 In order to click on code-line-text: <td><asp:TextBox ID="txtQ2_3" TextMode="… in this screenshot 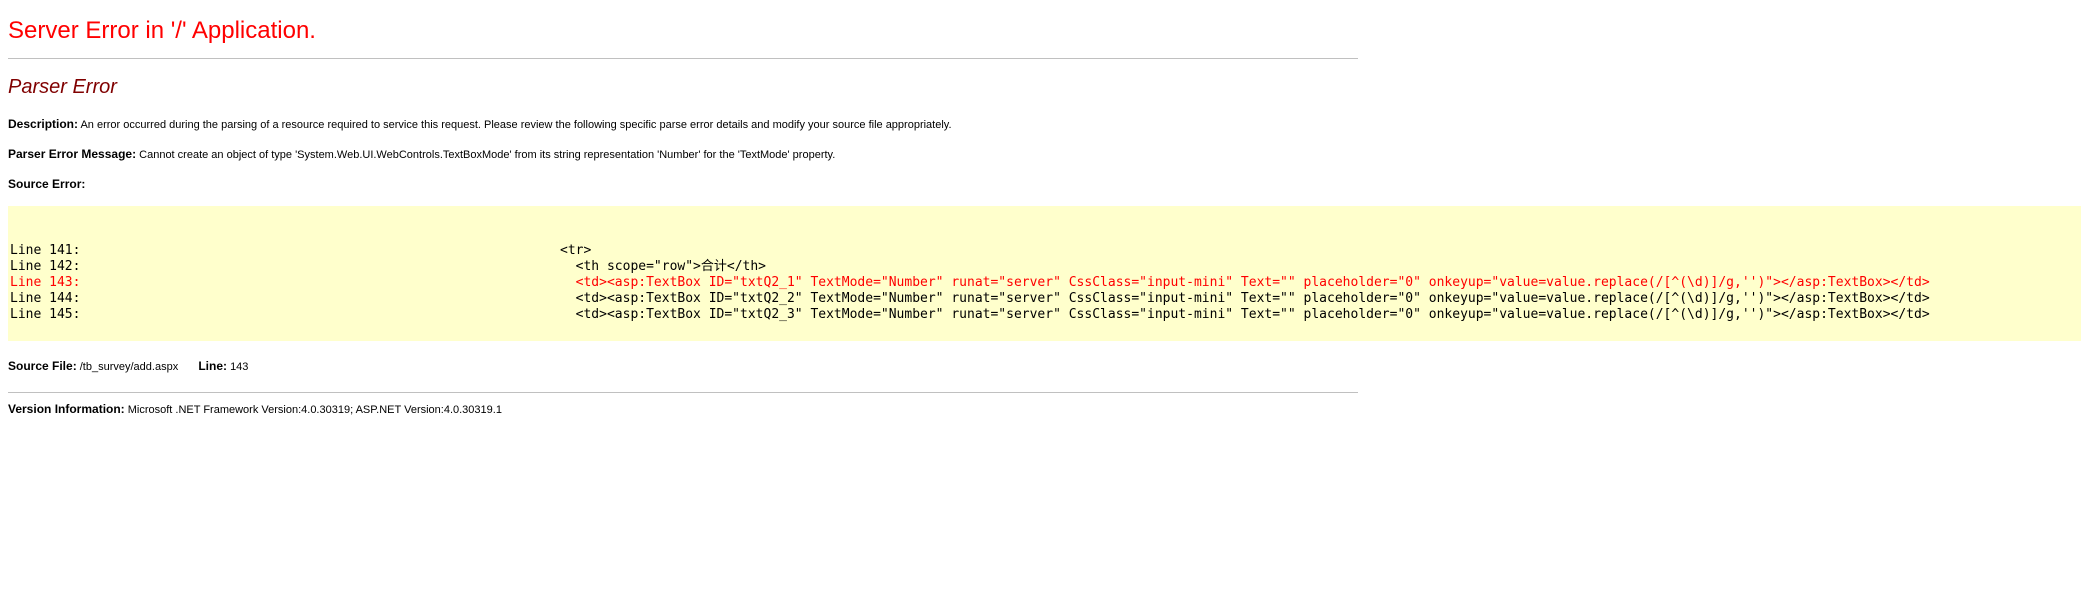, I will do `click(1245, 314)`.